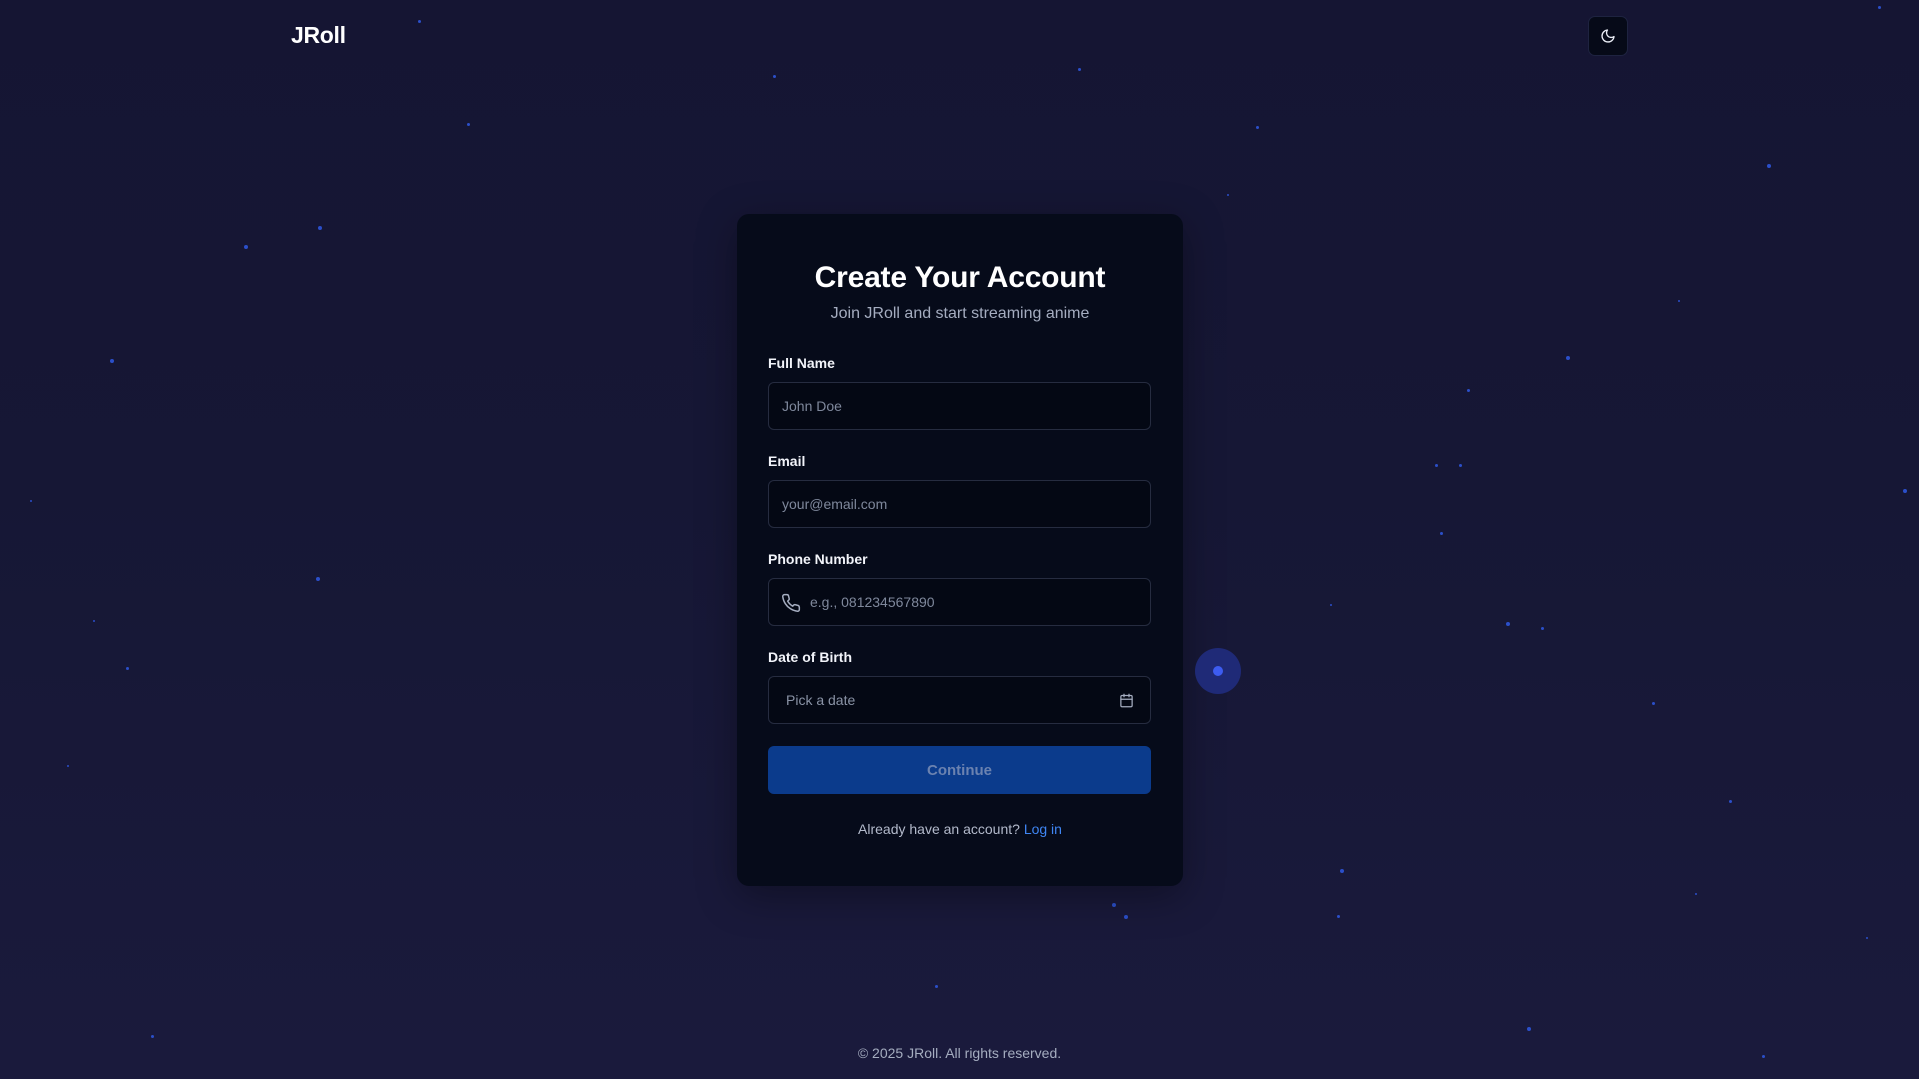 This screenshot has height=1079, width=1919. I want to click on login-prompt-line: Already have an account? Log in, so click(960, 829).